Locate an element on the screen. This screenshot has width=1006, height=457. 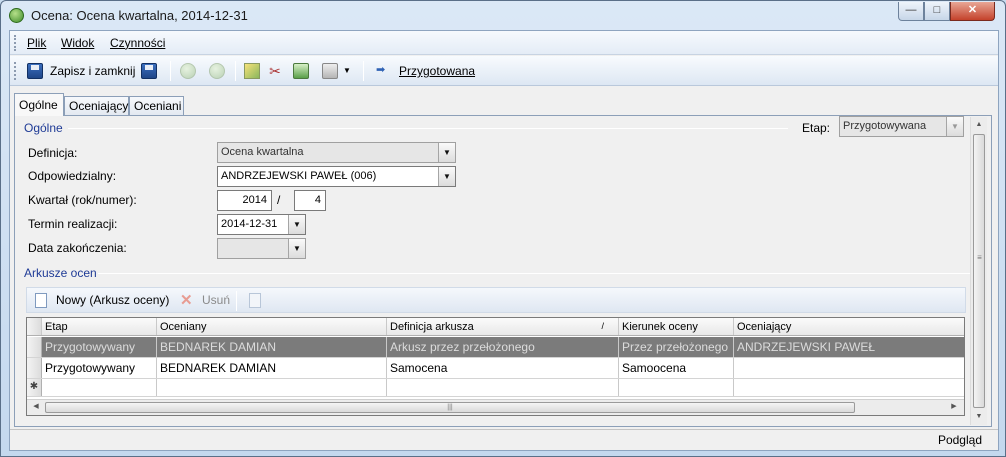
grid-tool-icon is located at coordinates (252, 71).